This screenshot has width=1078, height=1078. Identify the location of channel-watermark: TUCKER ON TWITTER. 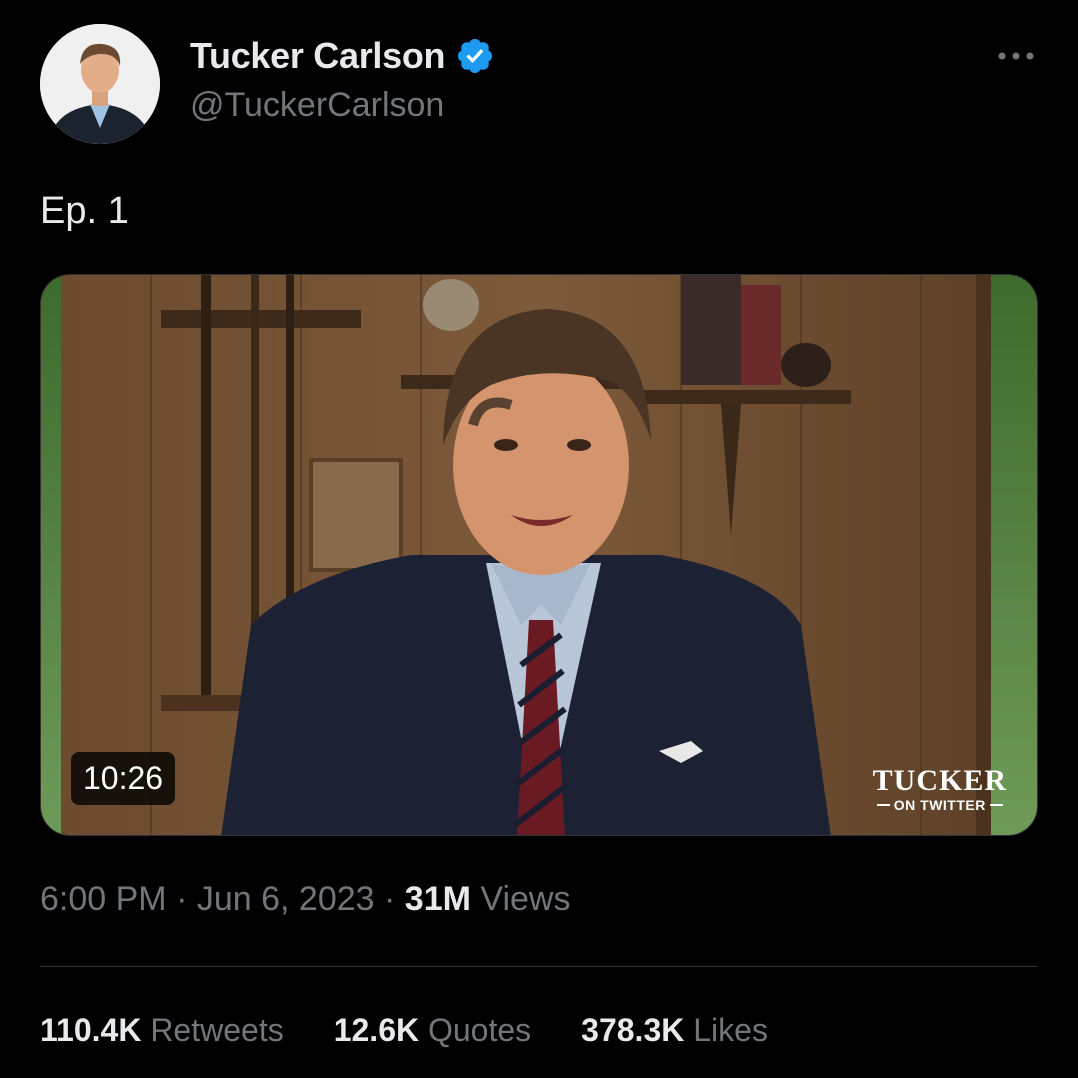
(939, 789).